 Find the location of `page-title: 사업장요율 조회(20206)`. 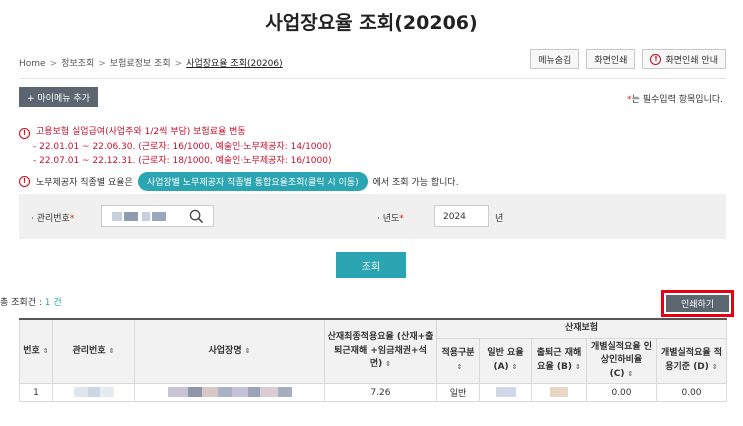

page-title: 사업장요율 조회(20206) is located at coordinates (371, 23).